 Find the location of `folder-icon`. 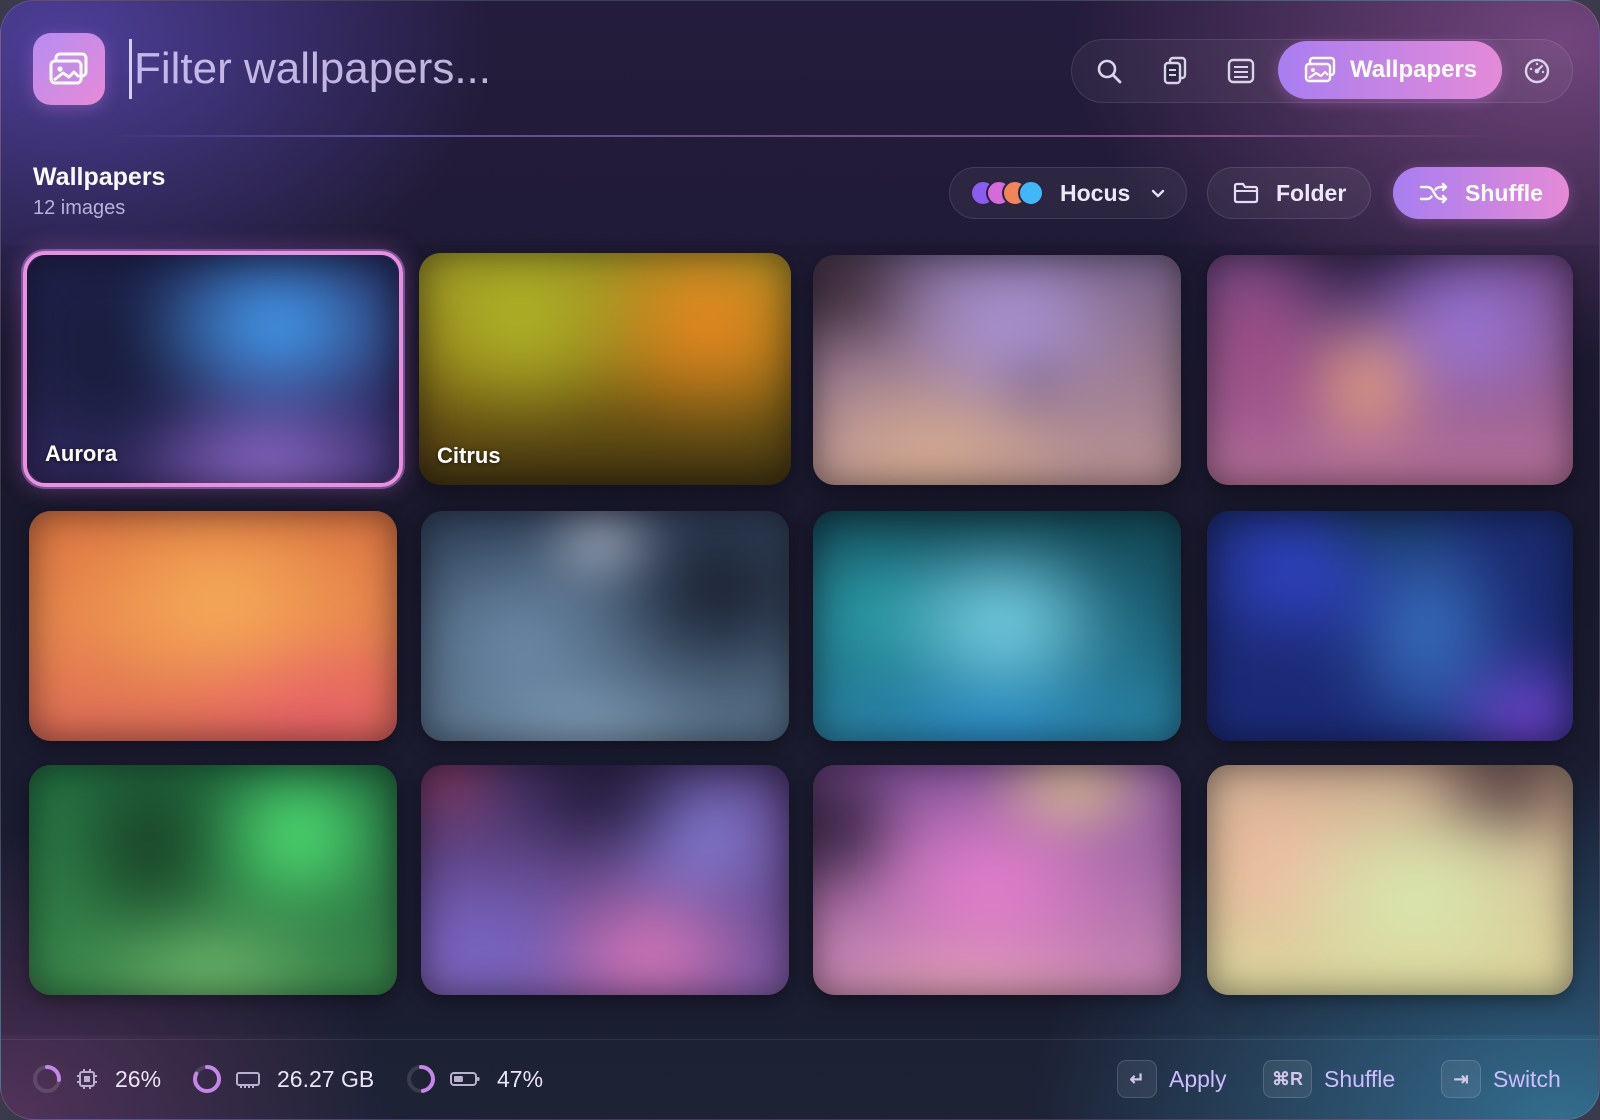

folder-icon is located at coordinates (1246, 193).